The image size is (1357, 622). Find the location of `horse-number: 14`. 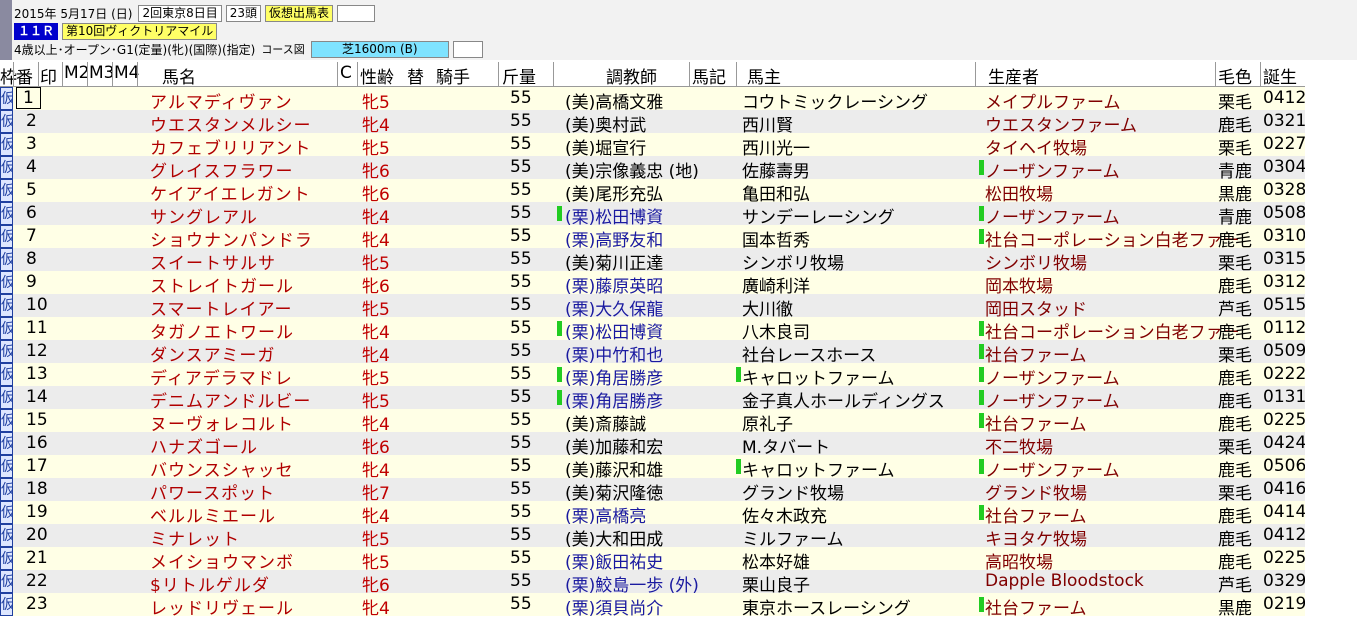

horse-number: 14 is located at coordinates (37, 397).